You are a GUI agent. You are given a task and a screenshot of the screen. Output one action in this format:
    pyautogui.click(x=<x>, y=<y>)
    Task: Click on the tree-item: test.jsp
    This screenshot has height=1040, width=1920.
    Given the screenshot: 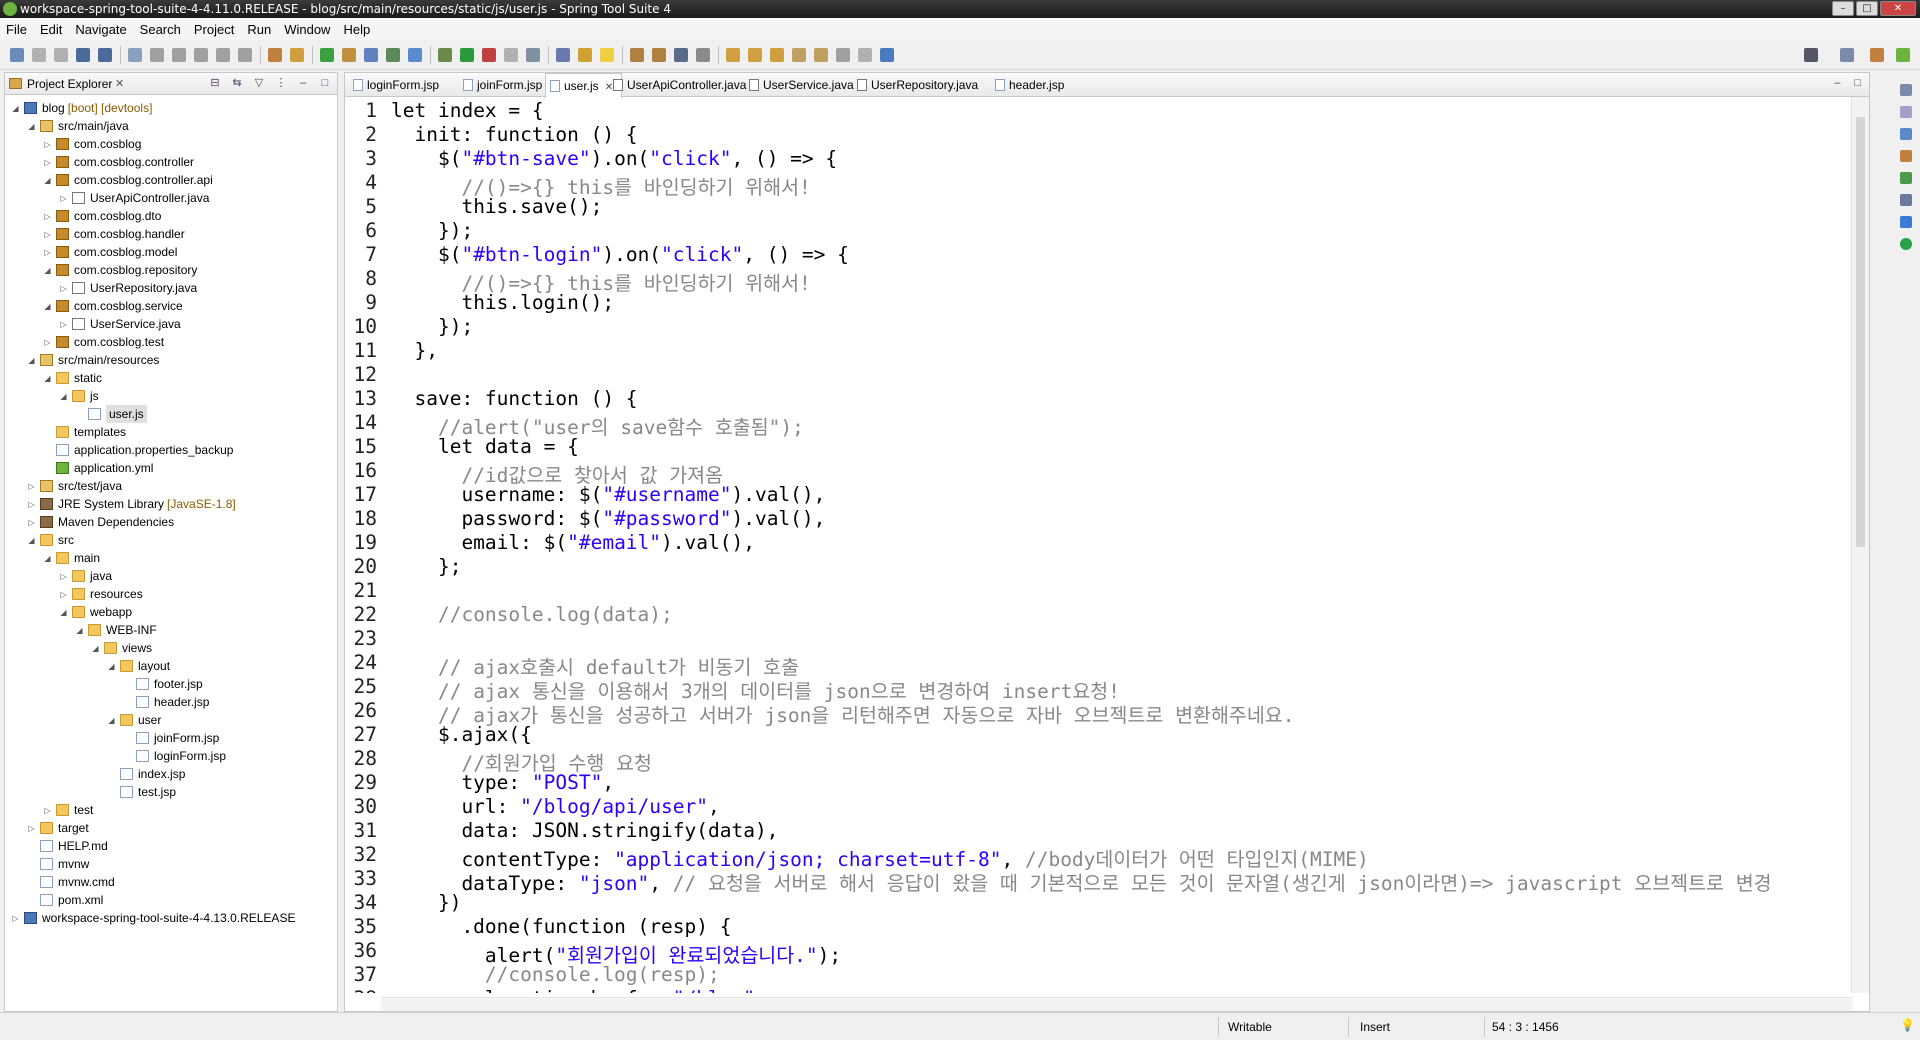 What is the action you would take?
    pyautogui.click(x=141, y=792)
    